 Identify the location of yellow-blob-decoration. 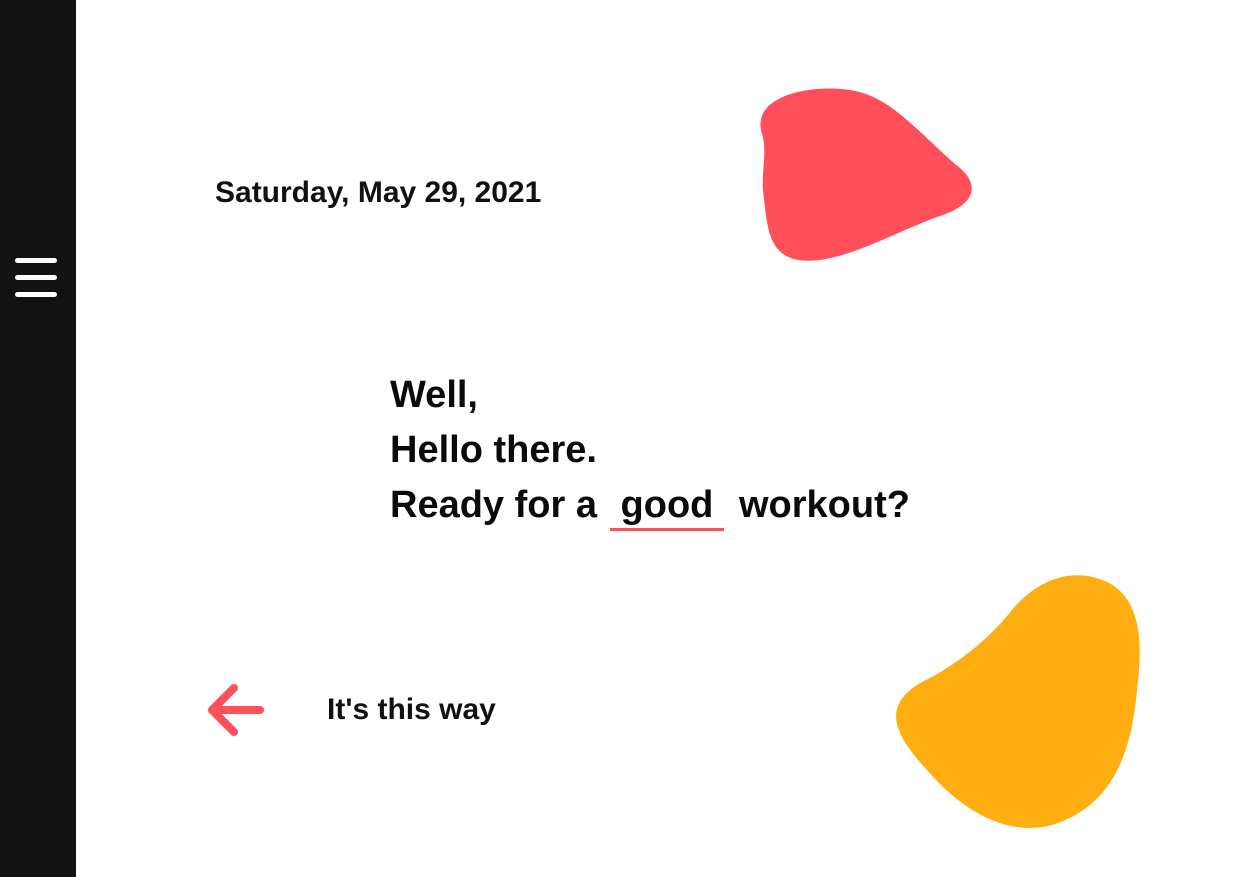
(1018, 701).